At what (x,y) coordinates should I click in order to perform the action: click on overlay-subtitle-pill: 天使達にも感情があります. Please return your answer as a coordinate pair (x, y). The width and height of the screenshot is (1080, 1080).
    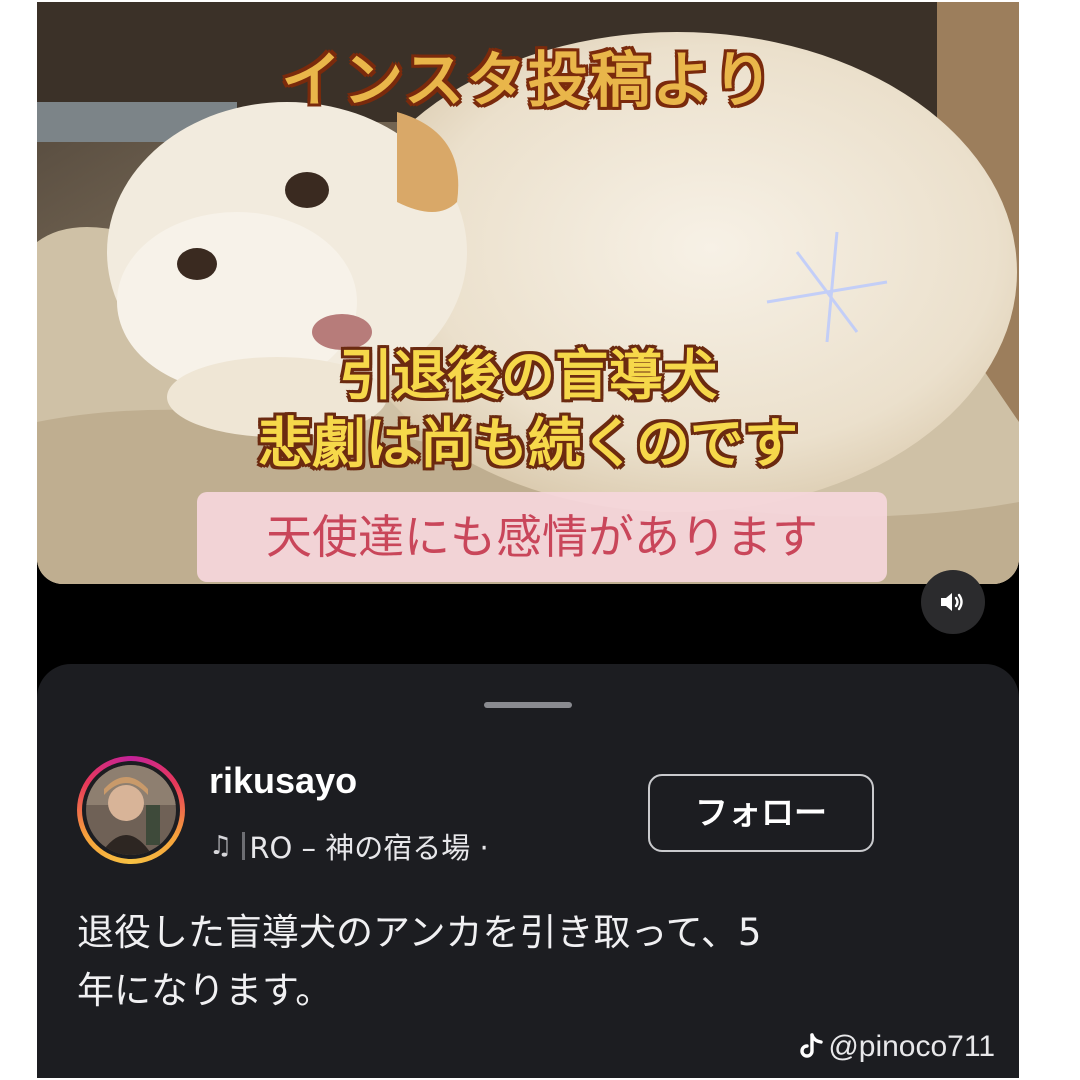
    Looking at the image, I should click on (542, 537).